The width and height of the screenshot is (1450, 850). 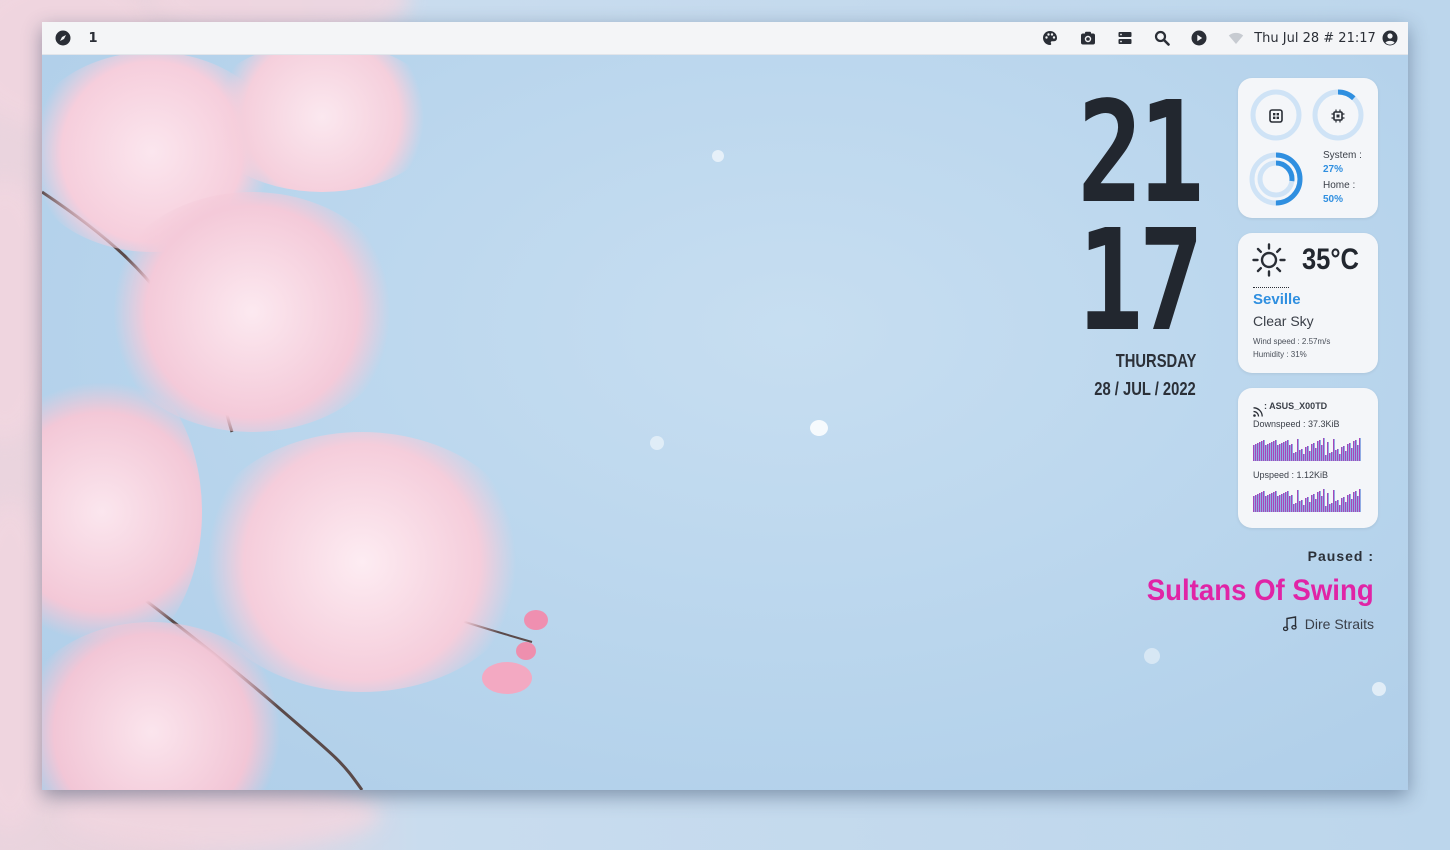 What do you see at coordinates (1330, 259) in the screenshot?
I see `weather-temperature: 35°C` at bounding box center [1330, 259].